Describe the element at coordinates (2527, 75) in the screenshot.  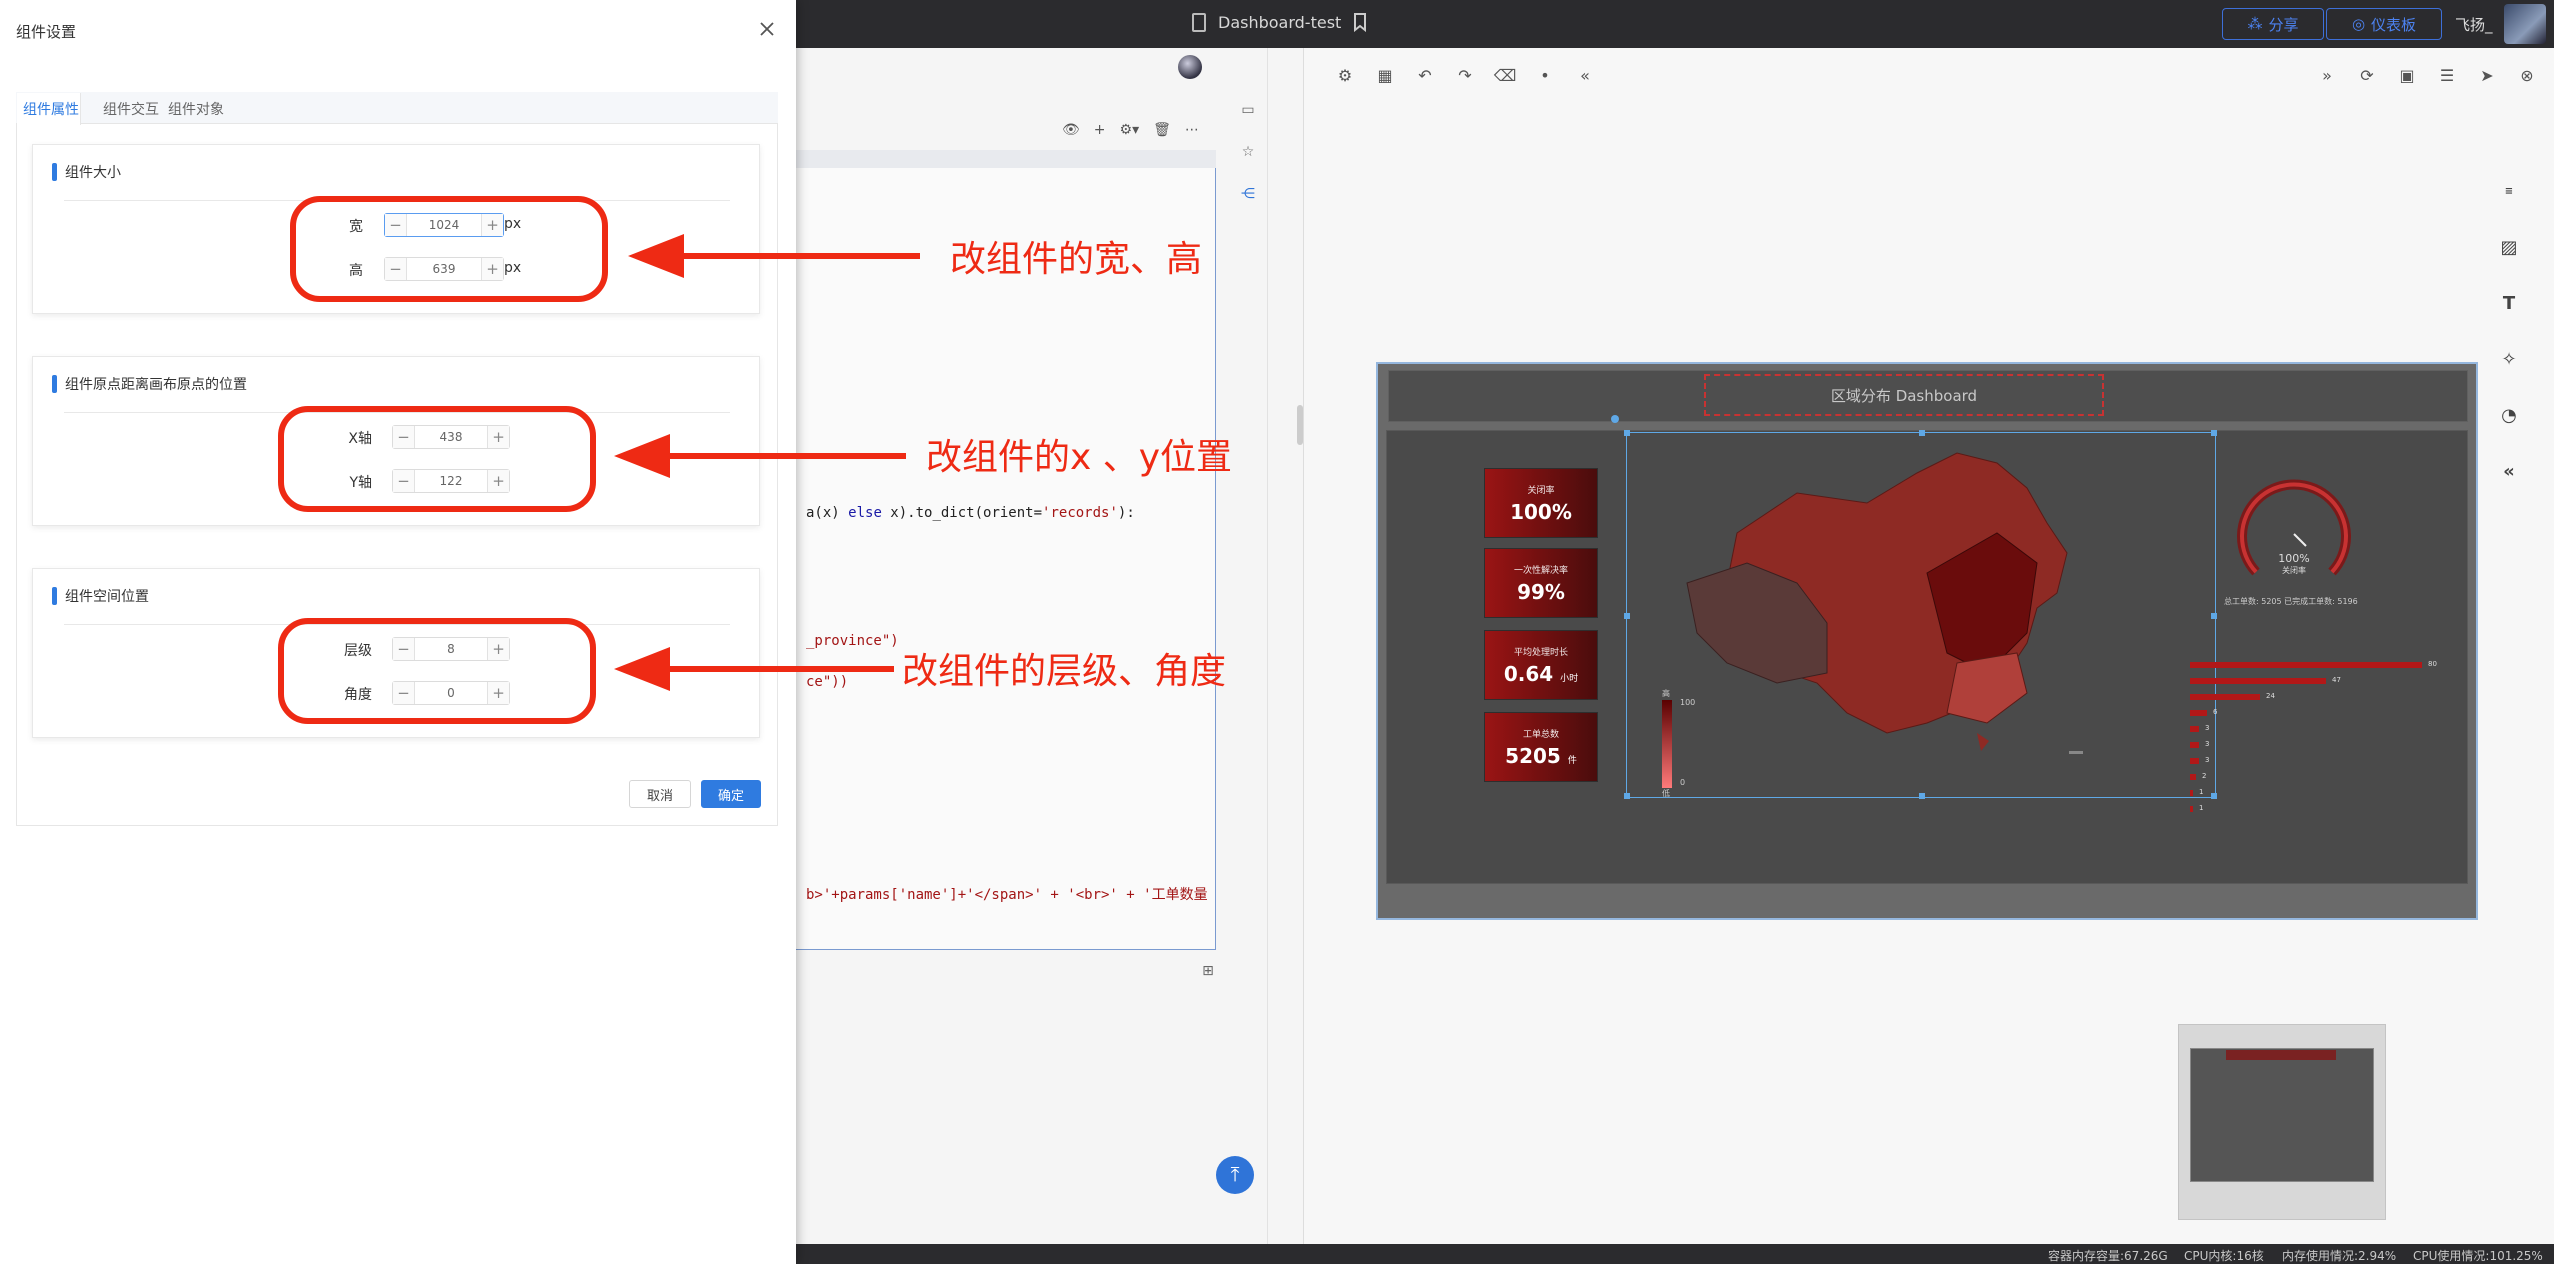
I see `close-circle-icon: ⊗` at that location.